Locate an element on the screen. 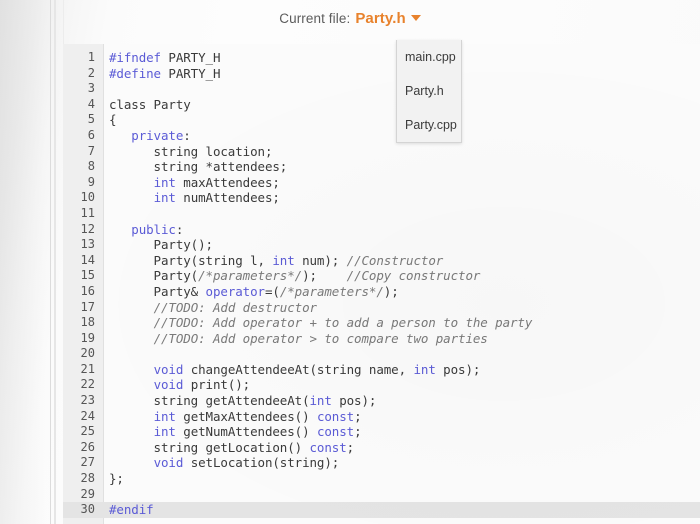 This screenshot has height=524, width=700. code-token: getMaxAttendees() is located at coordinates (246, 416).